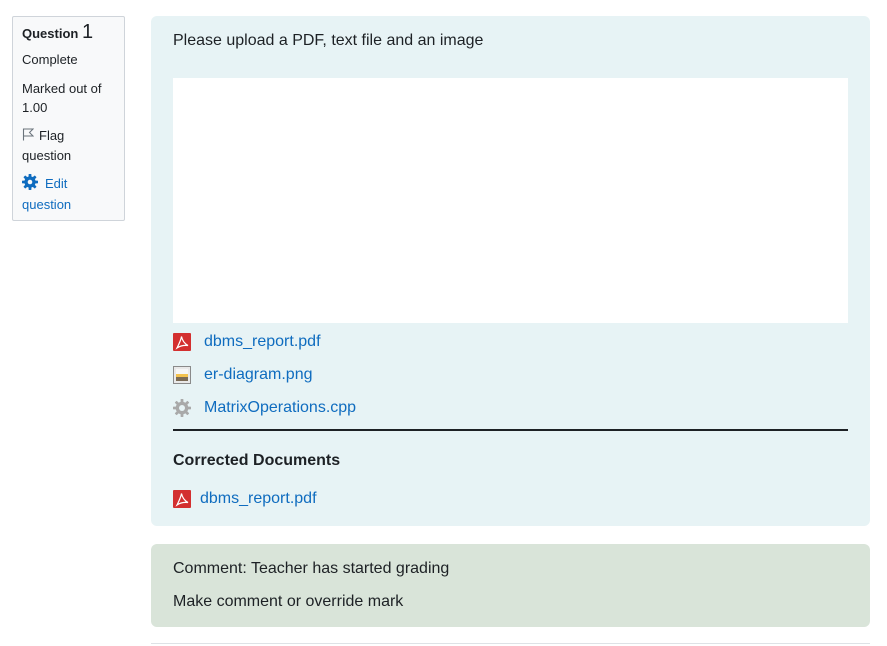  I want to click on corrected-document-link: dbms_report.pdf, so click(258, 499).